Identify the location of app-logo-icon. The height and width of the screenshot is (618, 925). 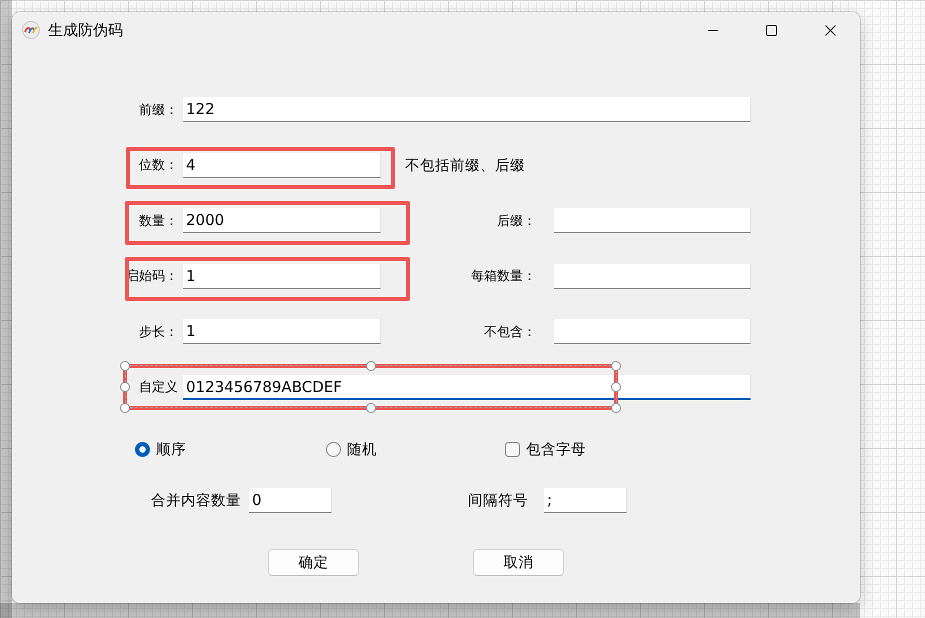
(31, 30).